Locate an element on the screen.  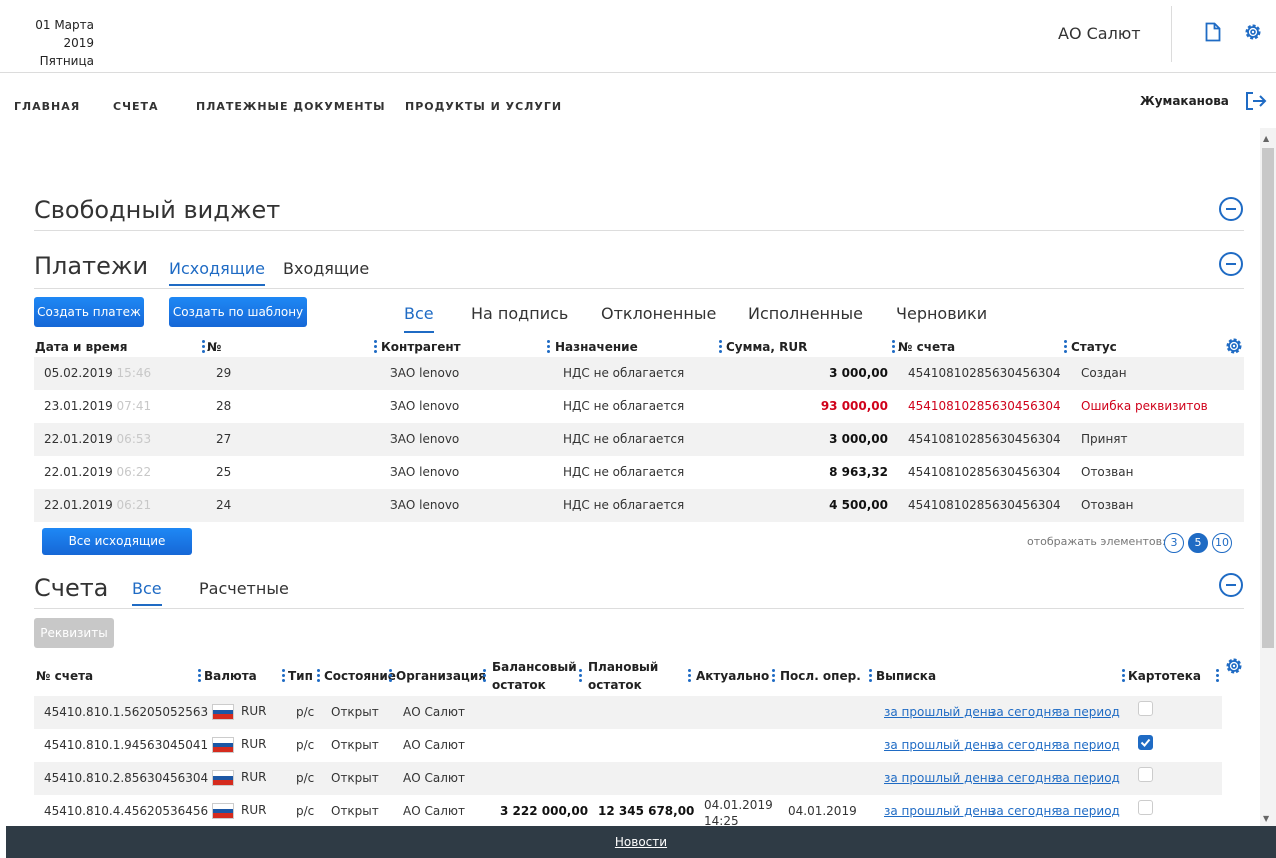
filter-all: Все is located at coordinates (419, 318).